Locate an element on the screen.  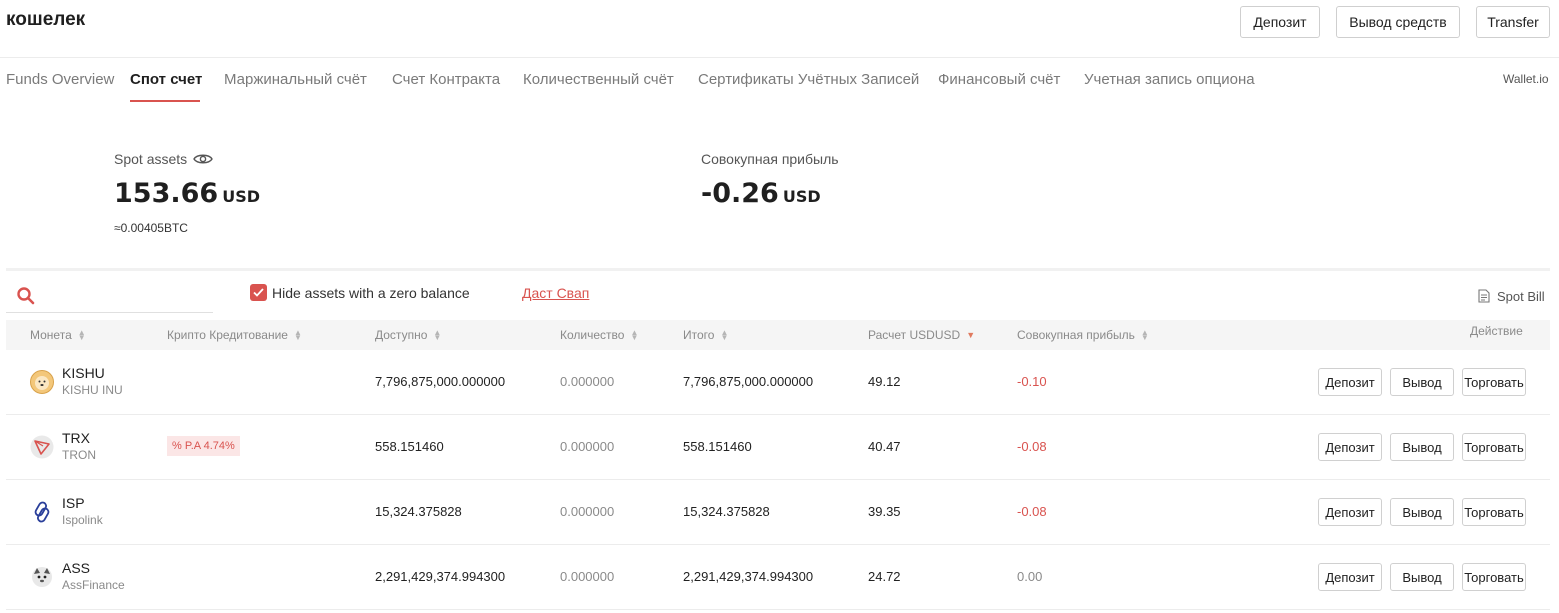
dust-swap-link: Даст Свап is located at coordinates (555, 293).